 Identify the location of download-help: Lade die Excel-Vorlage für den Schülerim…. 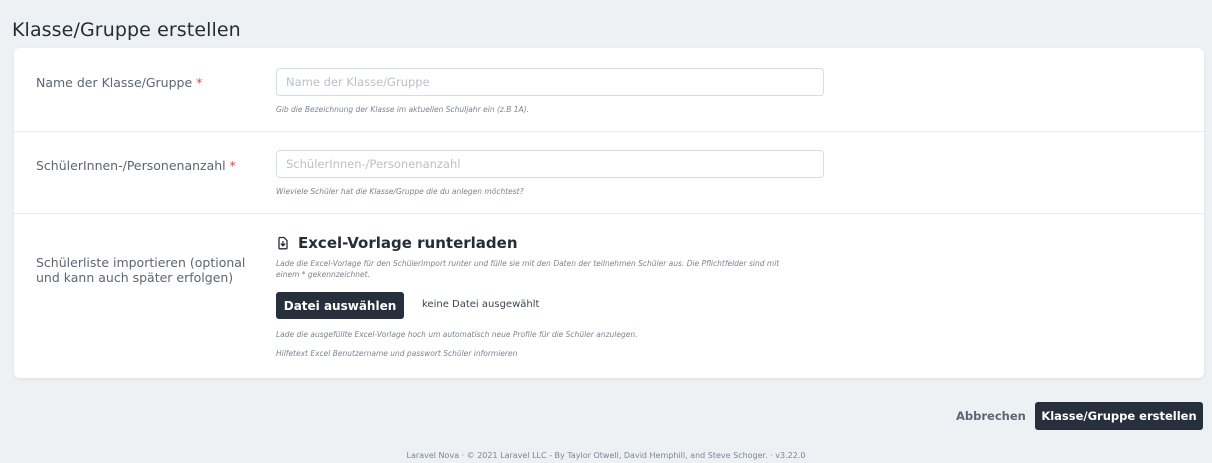
(527, 269).